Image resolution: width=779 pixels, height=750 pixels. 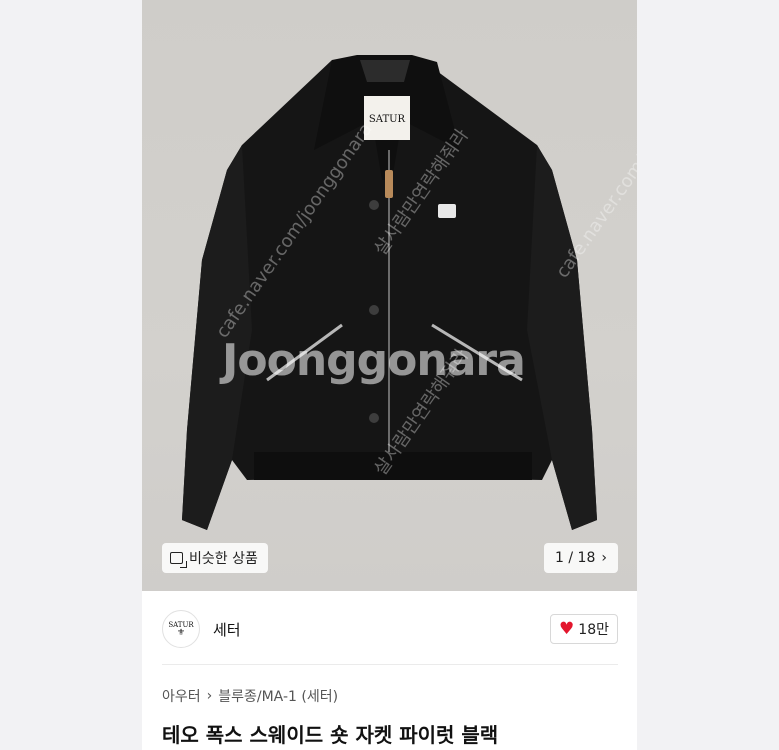 What do you see at coordinates (390, 664) in the screenshot?
I see `divider` at bounding box center [390, 664].